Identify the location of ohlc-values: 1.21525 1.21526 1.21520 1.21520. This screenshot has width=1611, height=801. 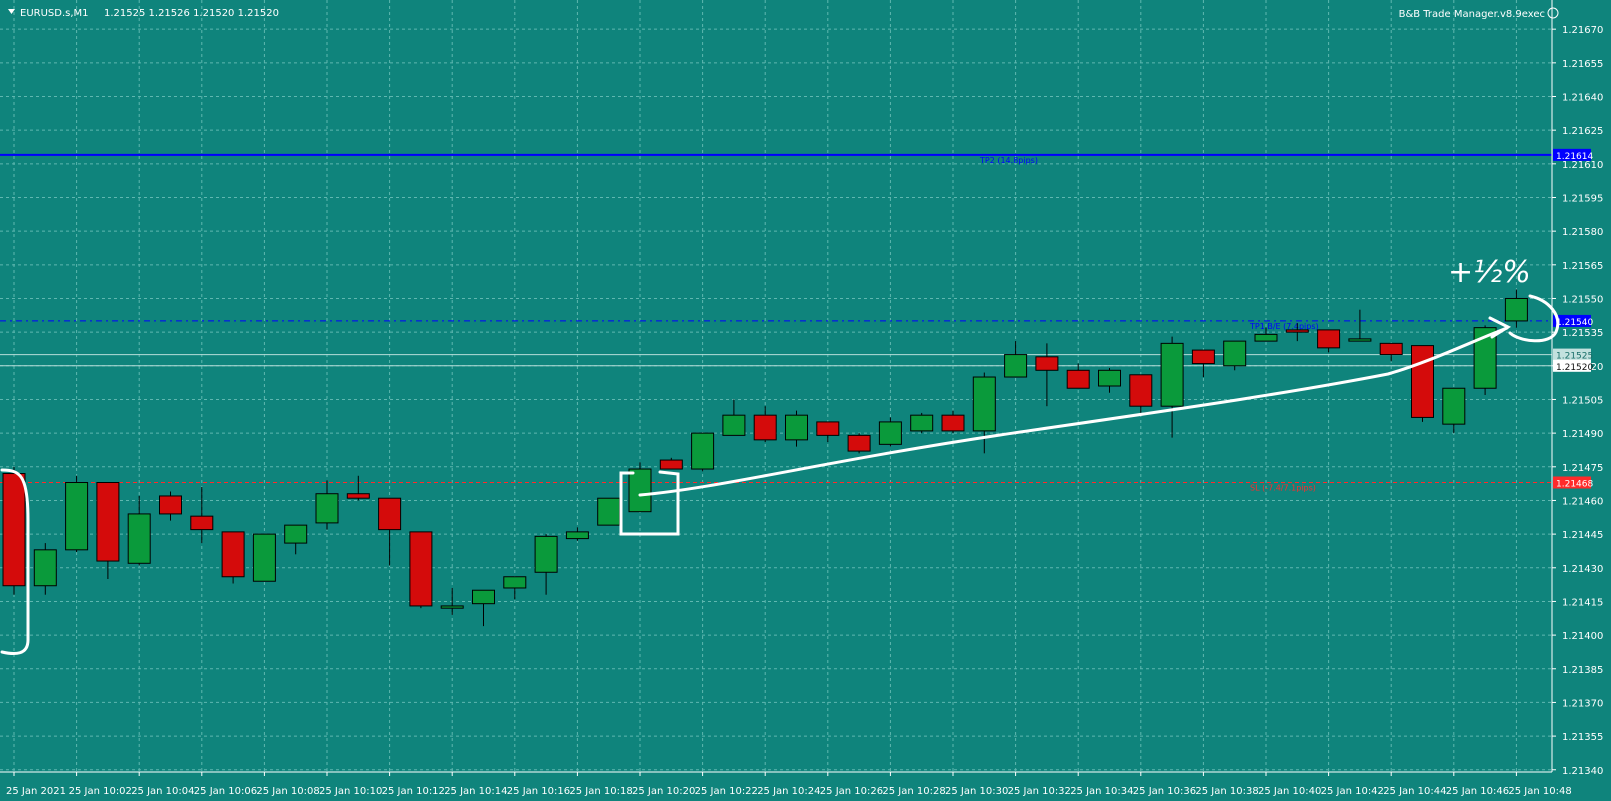
(191, 13).